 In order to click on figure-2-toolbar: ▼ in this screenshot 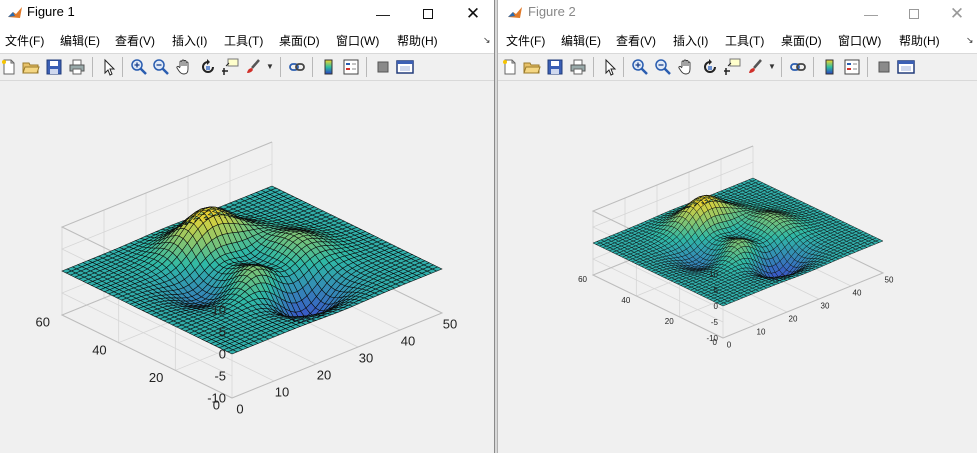, I will do `click(737, 67)`.